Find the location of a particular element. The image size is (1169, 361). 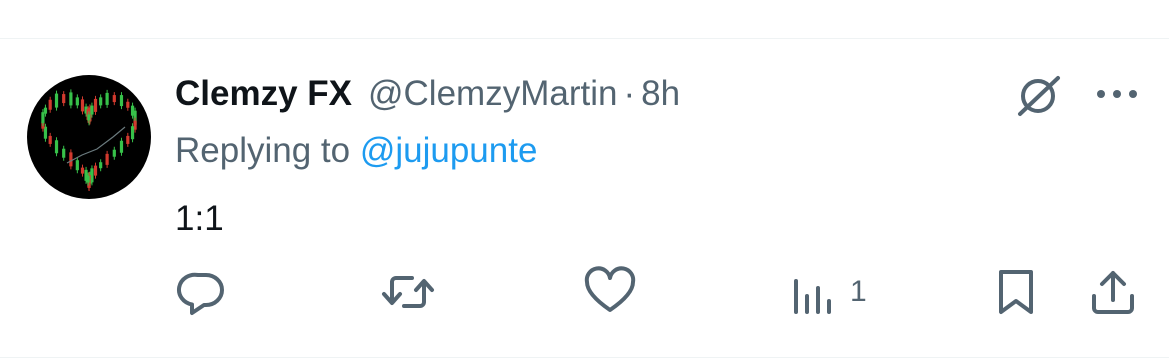

tweet-header: Clemzy FX @ClemzyMartin · 8h is located at coordinates (427, 94).